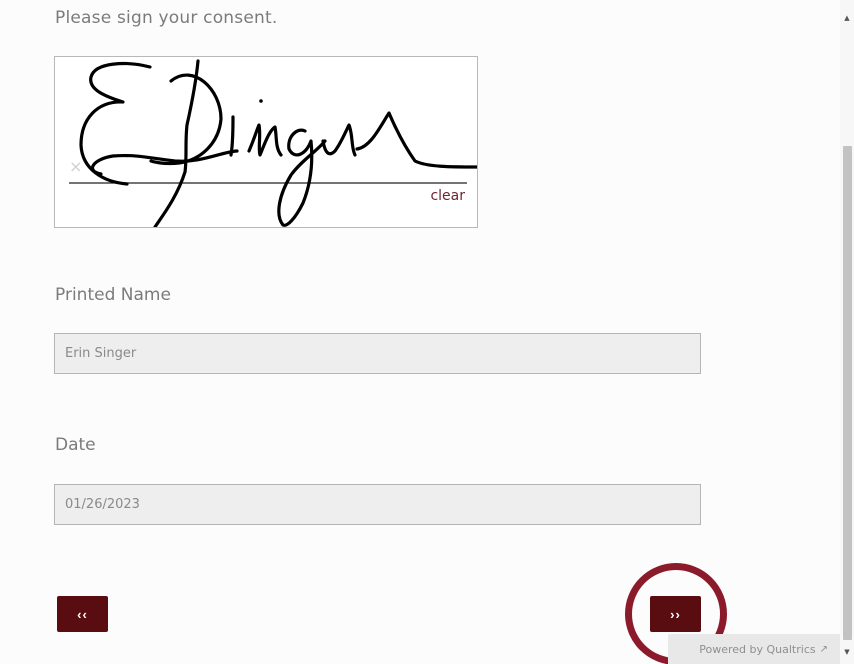 This screenshot has height=664, width=854. I want to click on back-button: ‹‹, so click(82, 614).